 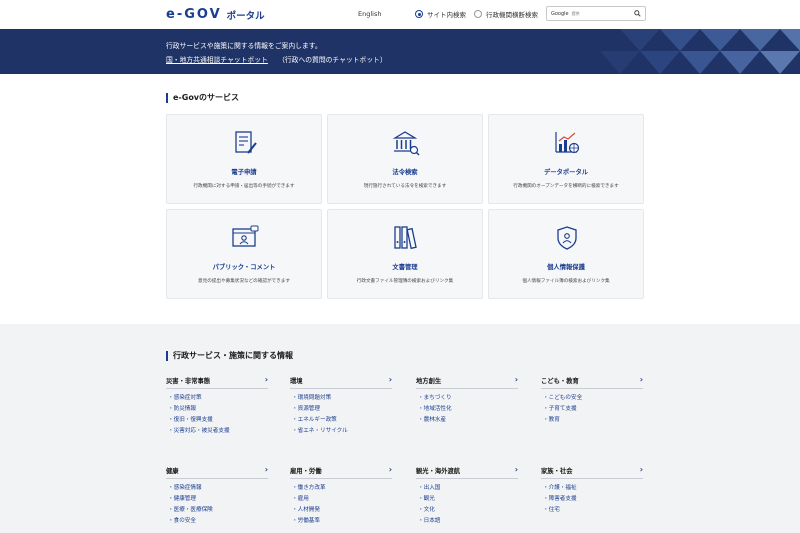 I want to click on radio-cross-search-label: 行政機関横断検索, so click(x=512, y=15).